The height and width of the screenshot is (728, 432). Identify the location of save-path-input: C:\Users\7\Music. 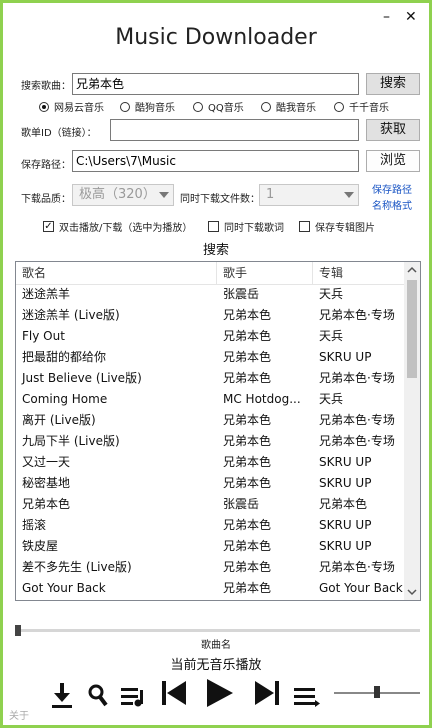
(215, 161).